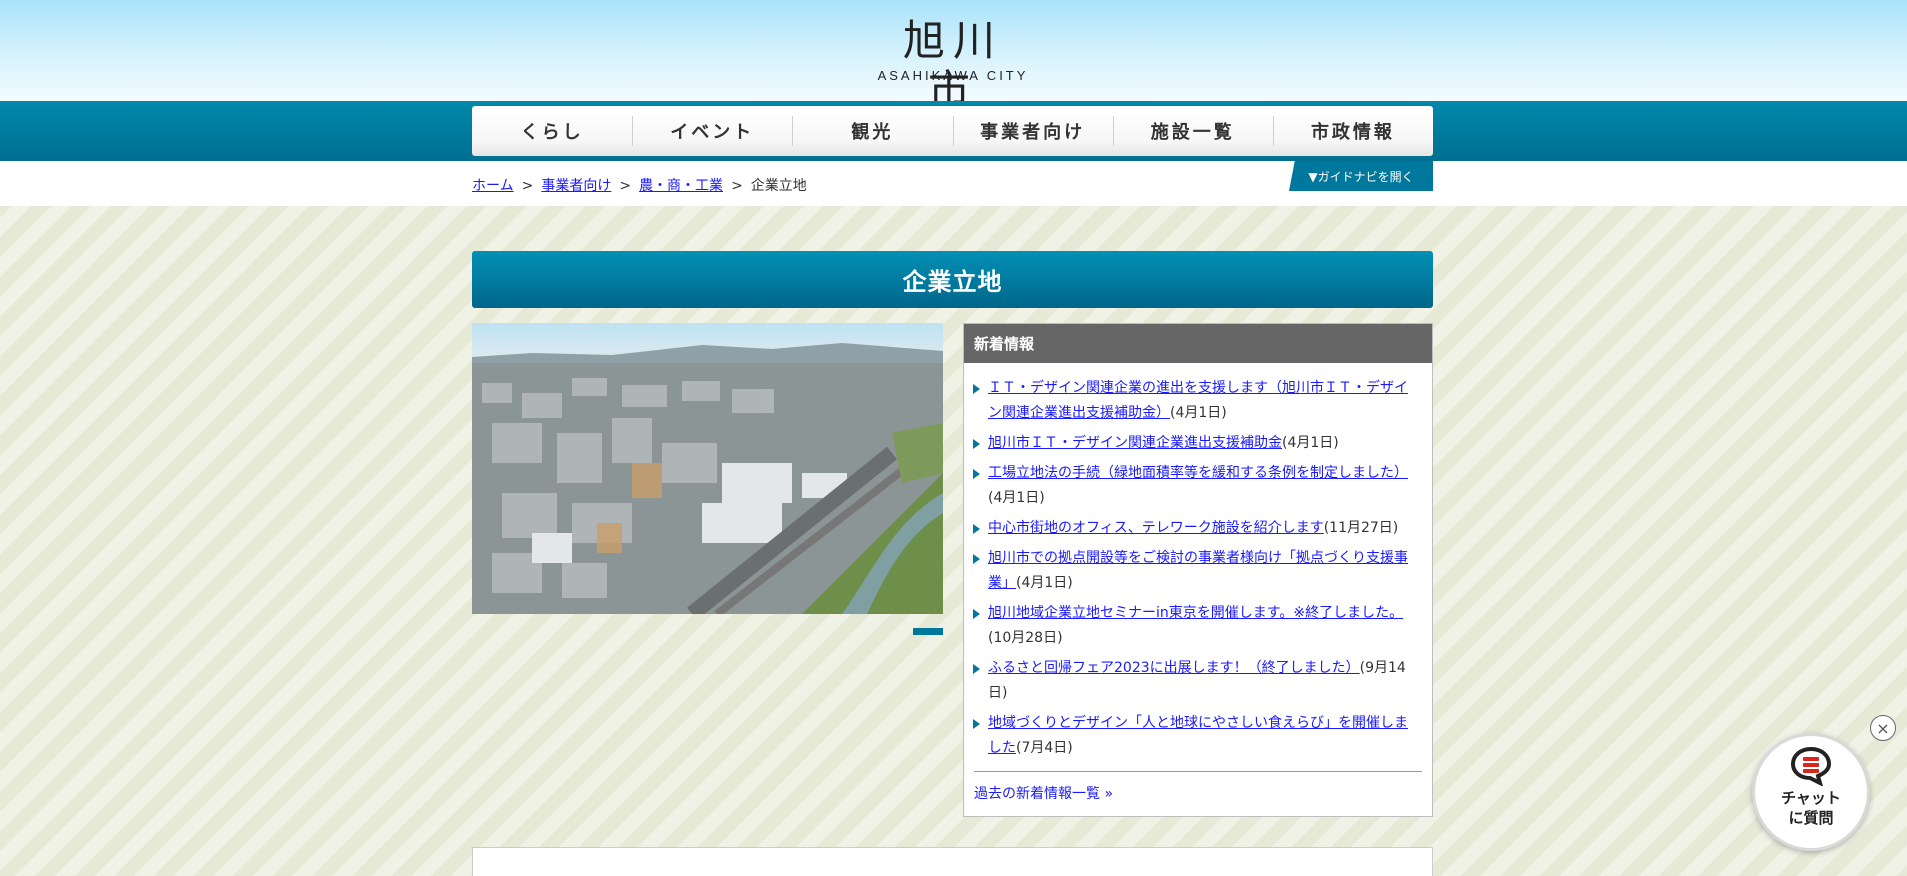 The image size is (1907, 876). I want to click on news-item-date: (10月28日), so click(1025, 638).